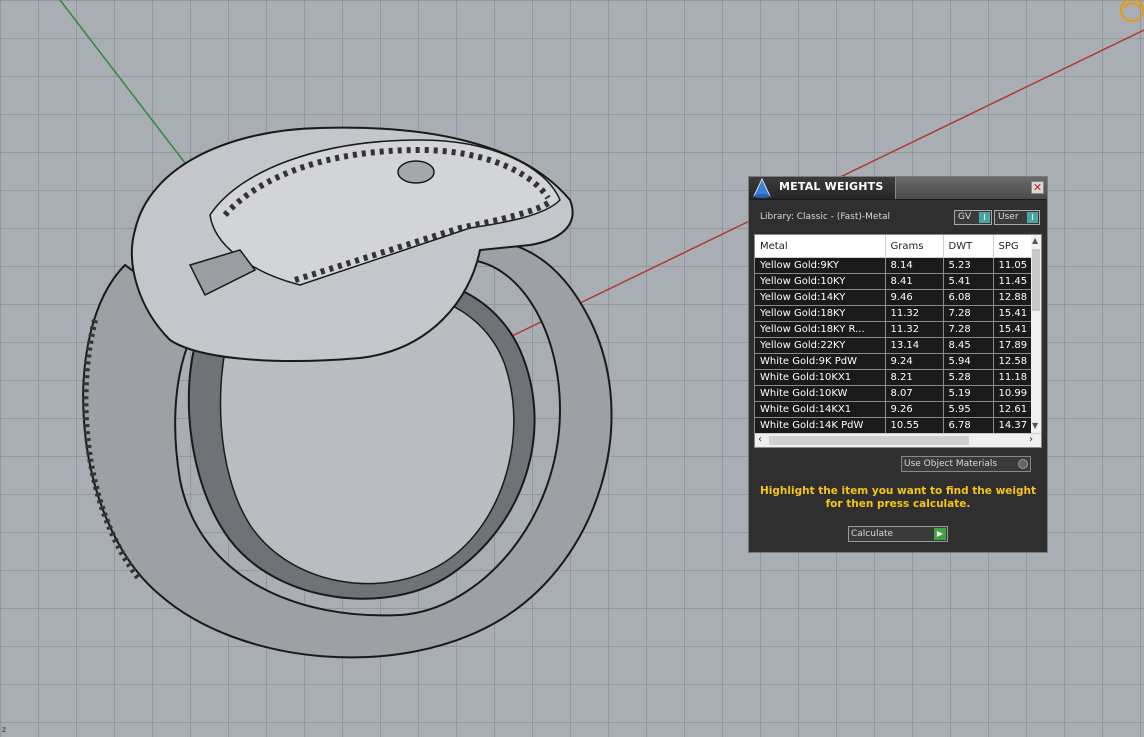 This screenshot has width=1144, height=737. I want to click on cell-dwt: 5.95, so click(968, 409).